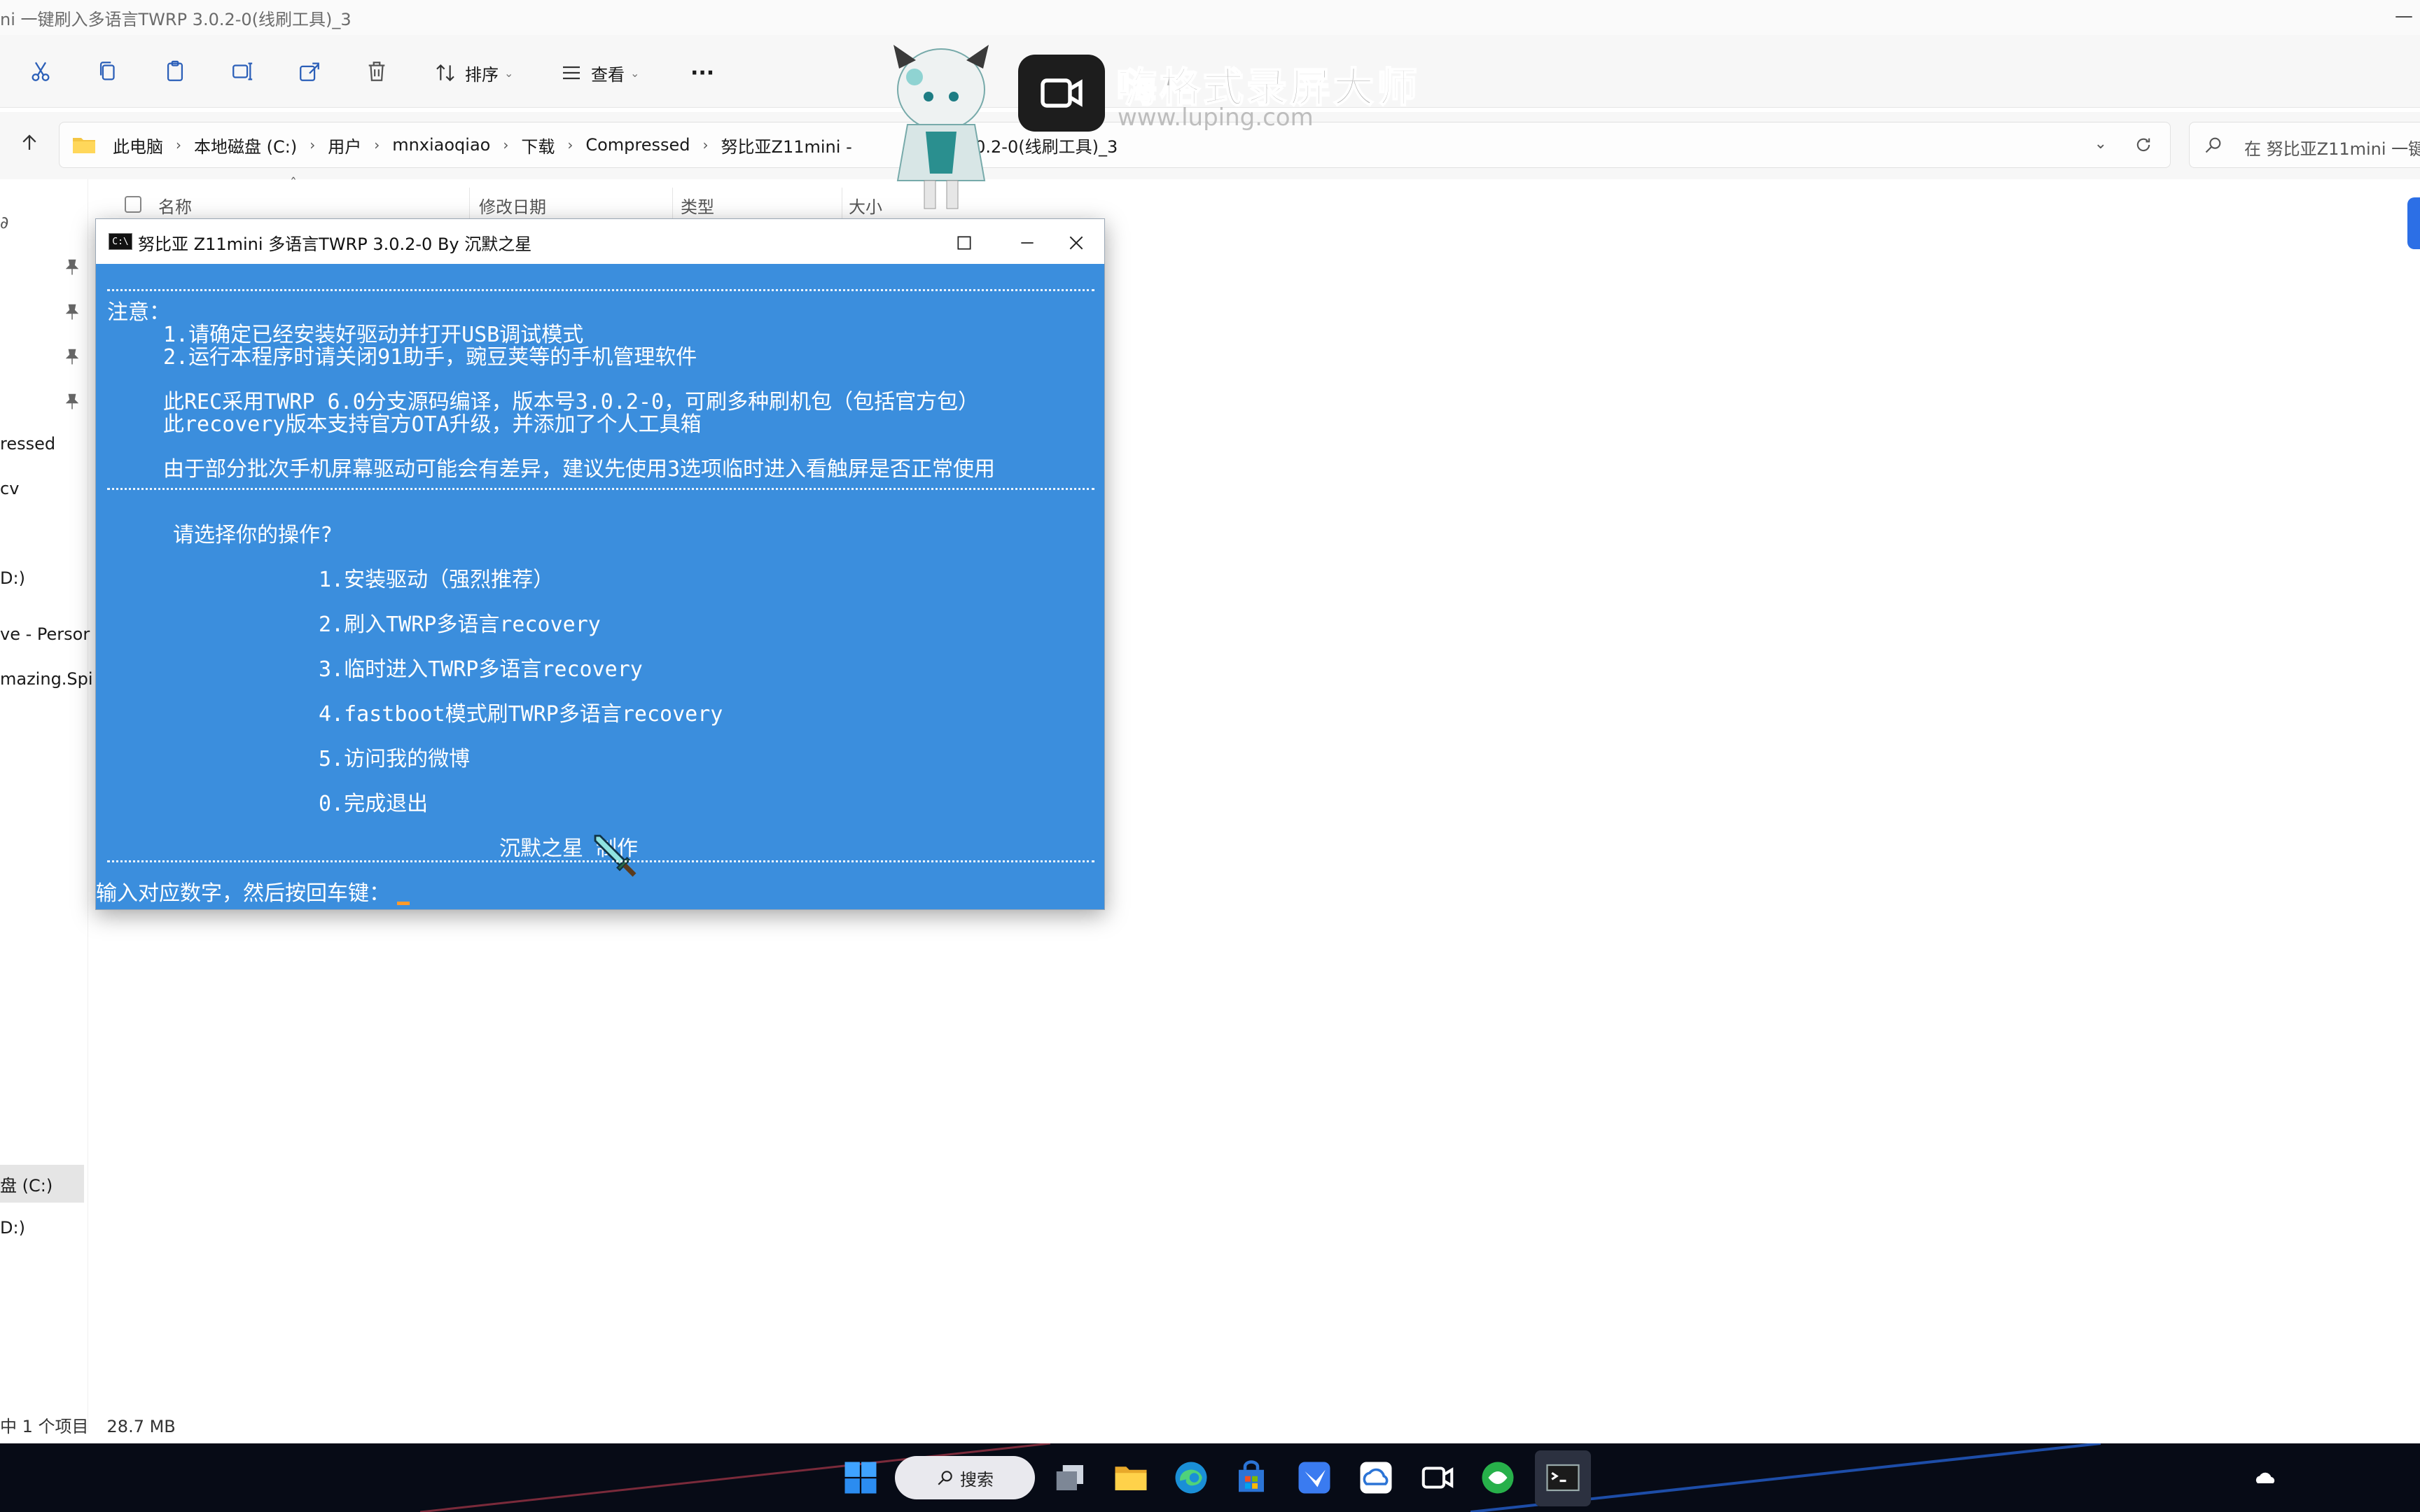 The image size is (2420, 1512). I want to click on nav-item-drive-c: 盘 (C:), so click(27, 1184).